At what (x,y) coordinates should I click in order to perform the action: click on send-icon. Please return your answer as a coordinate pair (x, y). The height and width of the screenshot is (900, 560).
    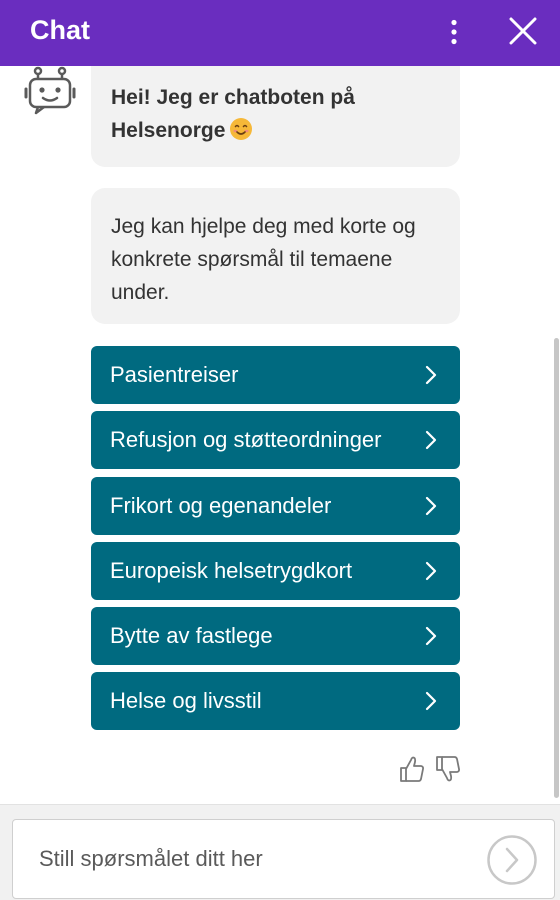
    Looking at the image, I should click on (512, 860).